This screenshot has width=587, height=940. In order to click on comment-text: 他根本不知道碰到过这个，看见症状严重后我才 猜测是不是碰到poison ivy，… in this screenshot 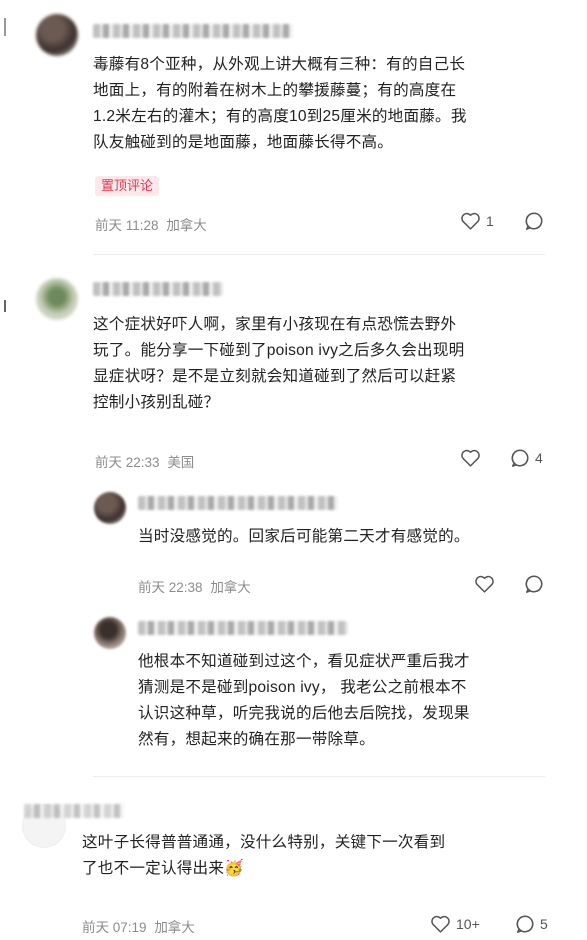, I will do `click(348, 701)`.